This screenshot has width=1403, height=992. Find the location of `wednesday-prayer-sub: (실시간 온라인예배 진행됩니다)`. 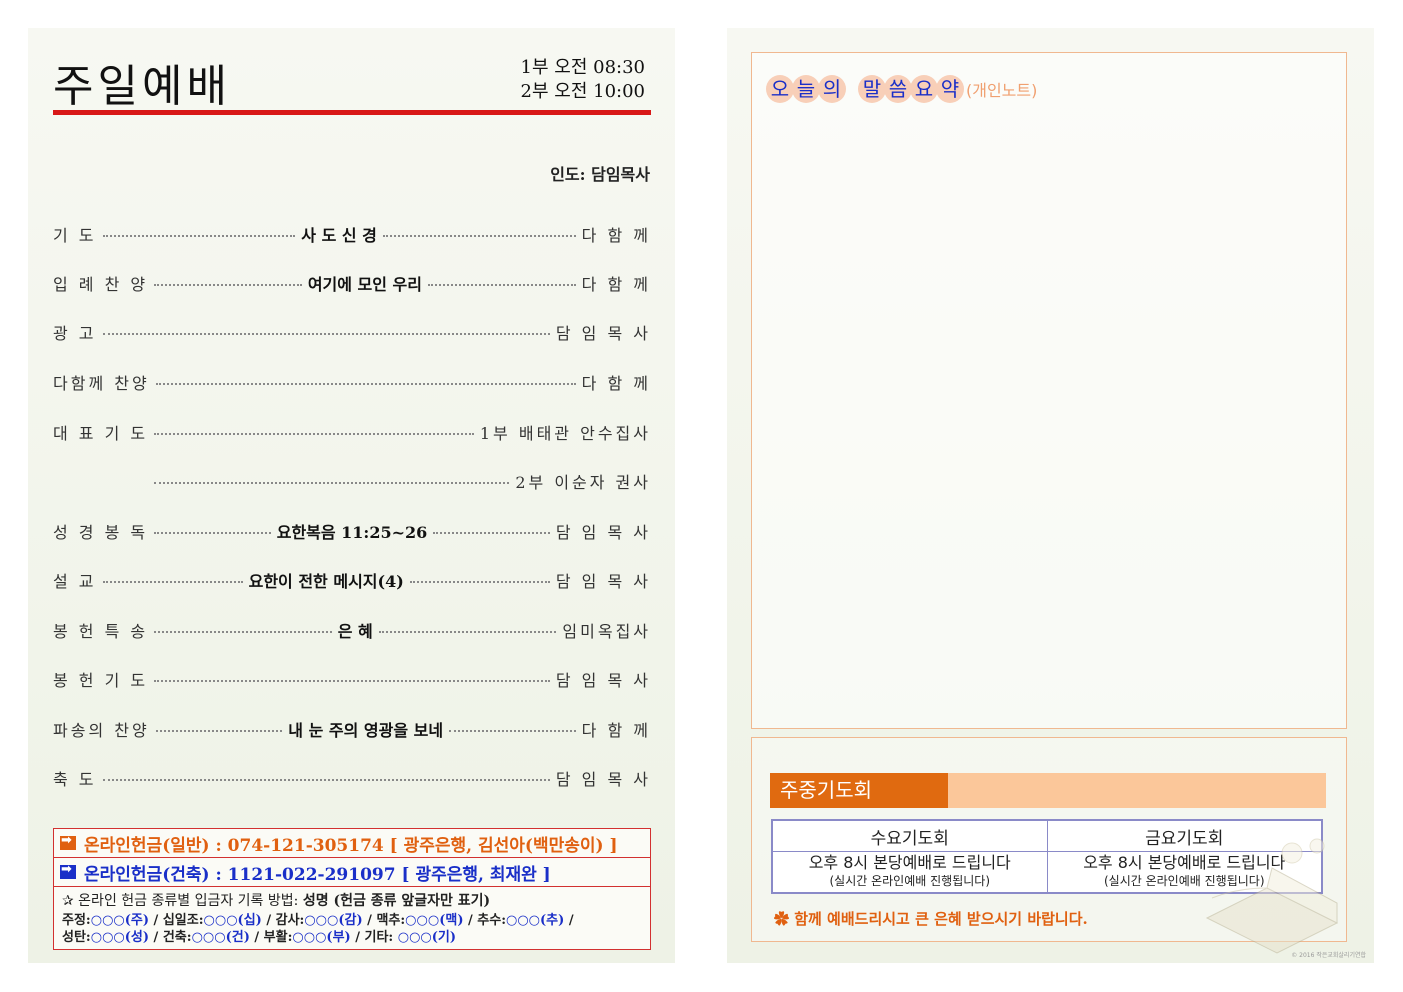

wednesday-prayer-sub: (실시간 온라인예배 진행됩니다) is located at coordinates (909, 881).